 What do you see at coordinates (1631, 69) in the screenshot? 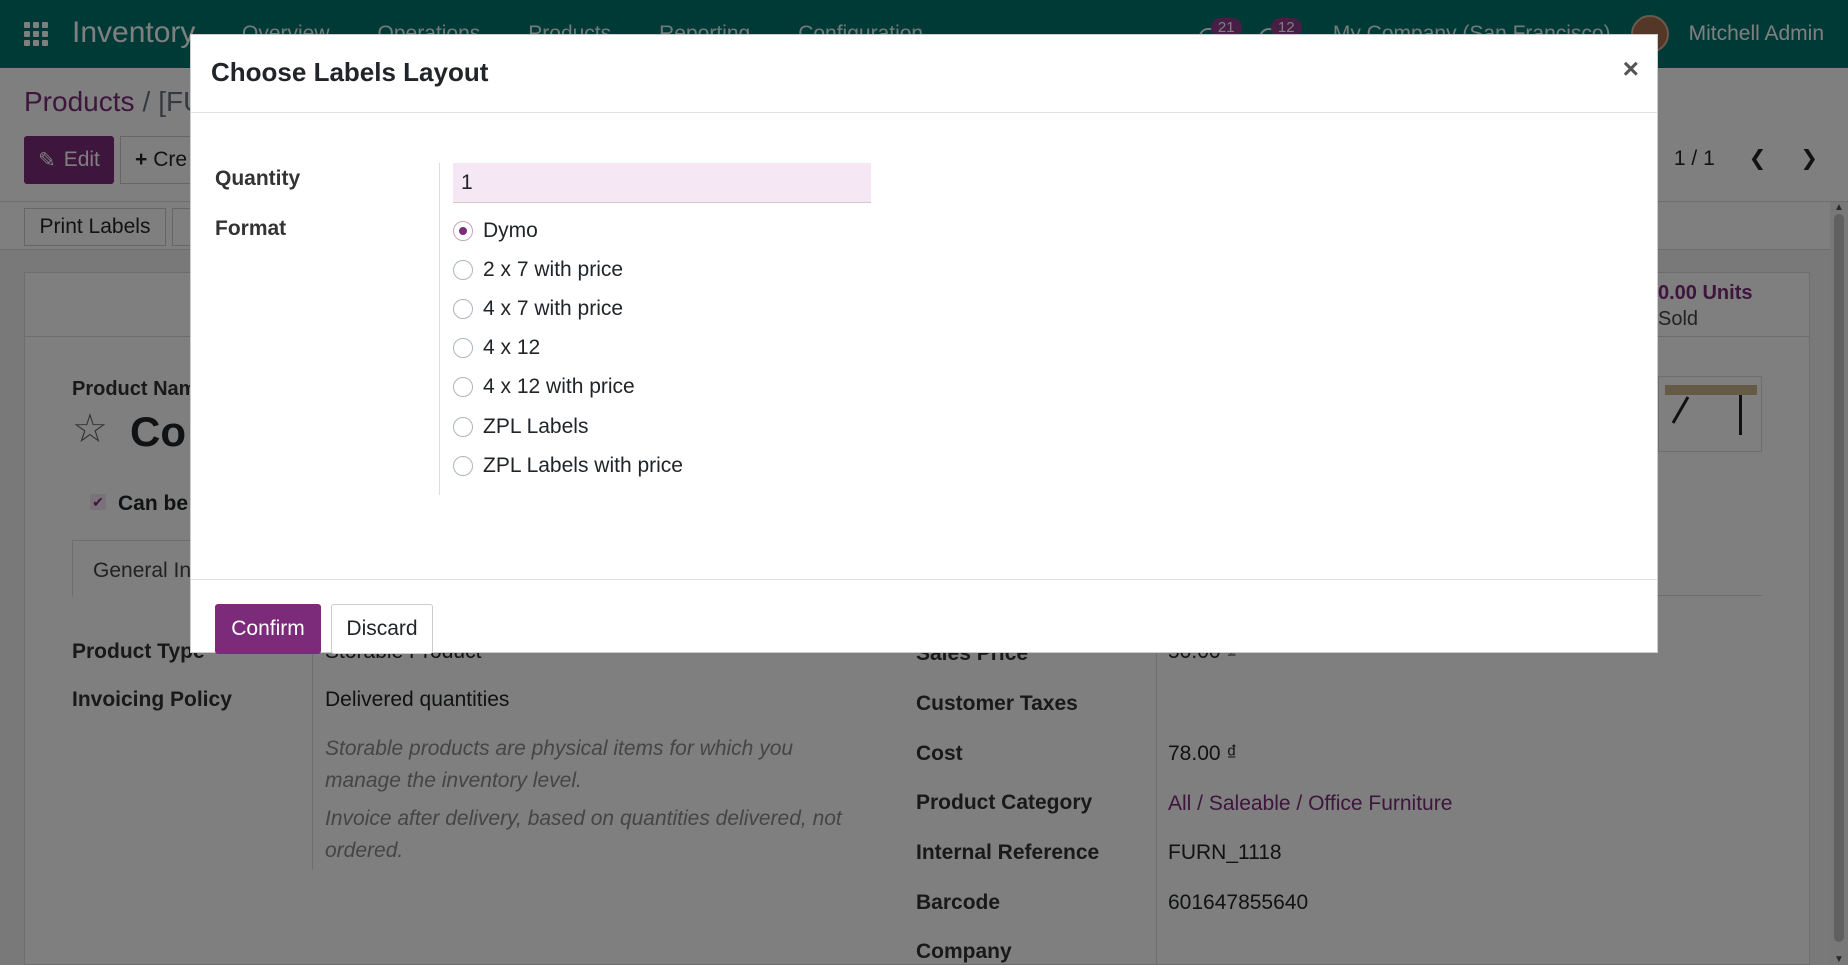
I see `close-icon: ×` at bounding box center [1631, 69].